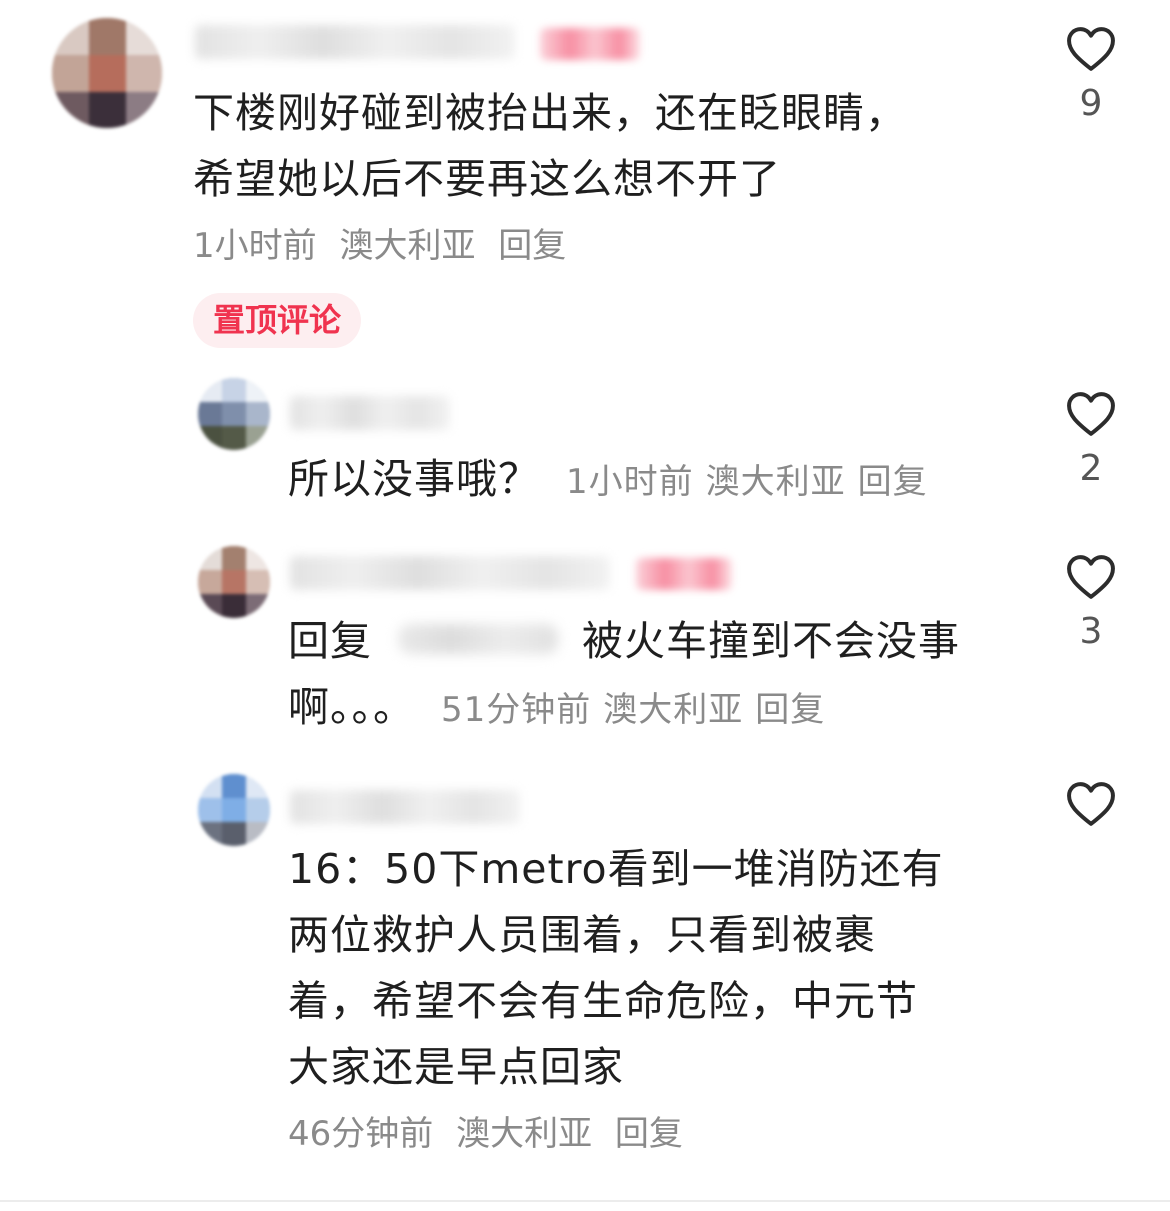 Image resolution: width=1170 pixels, height=1211 pixels. Describe the element at coordinates (516, 710) in the screenshot. I see `reply-time: 51分钟前` at that location.